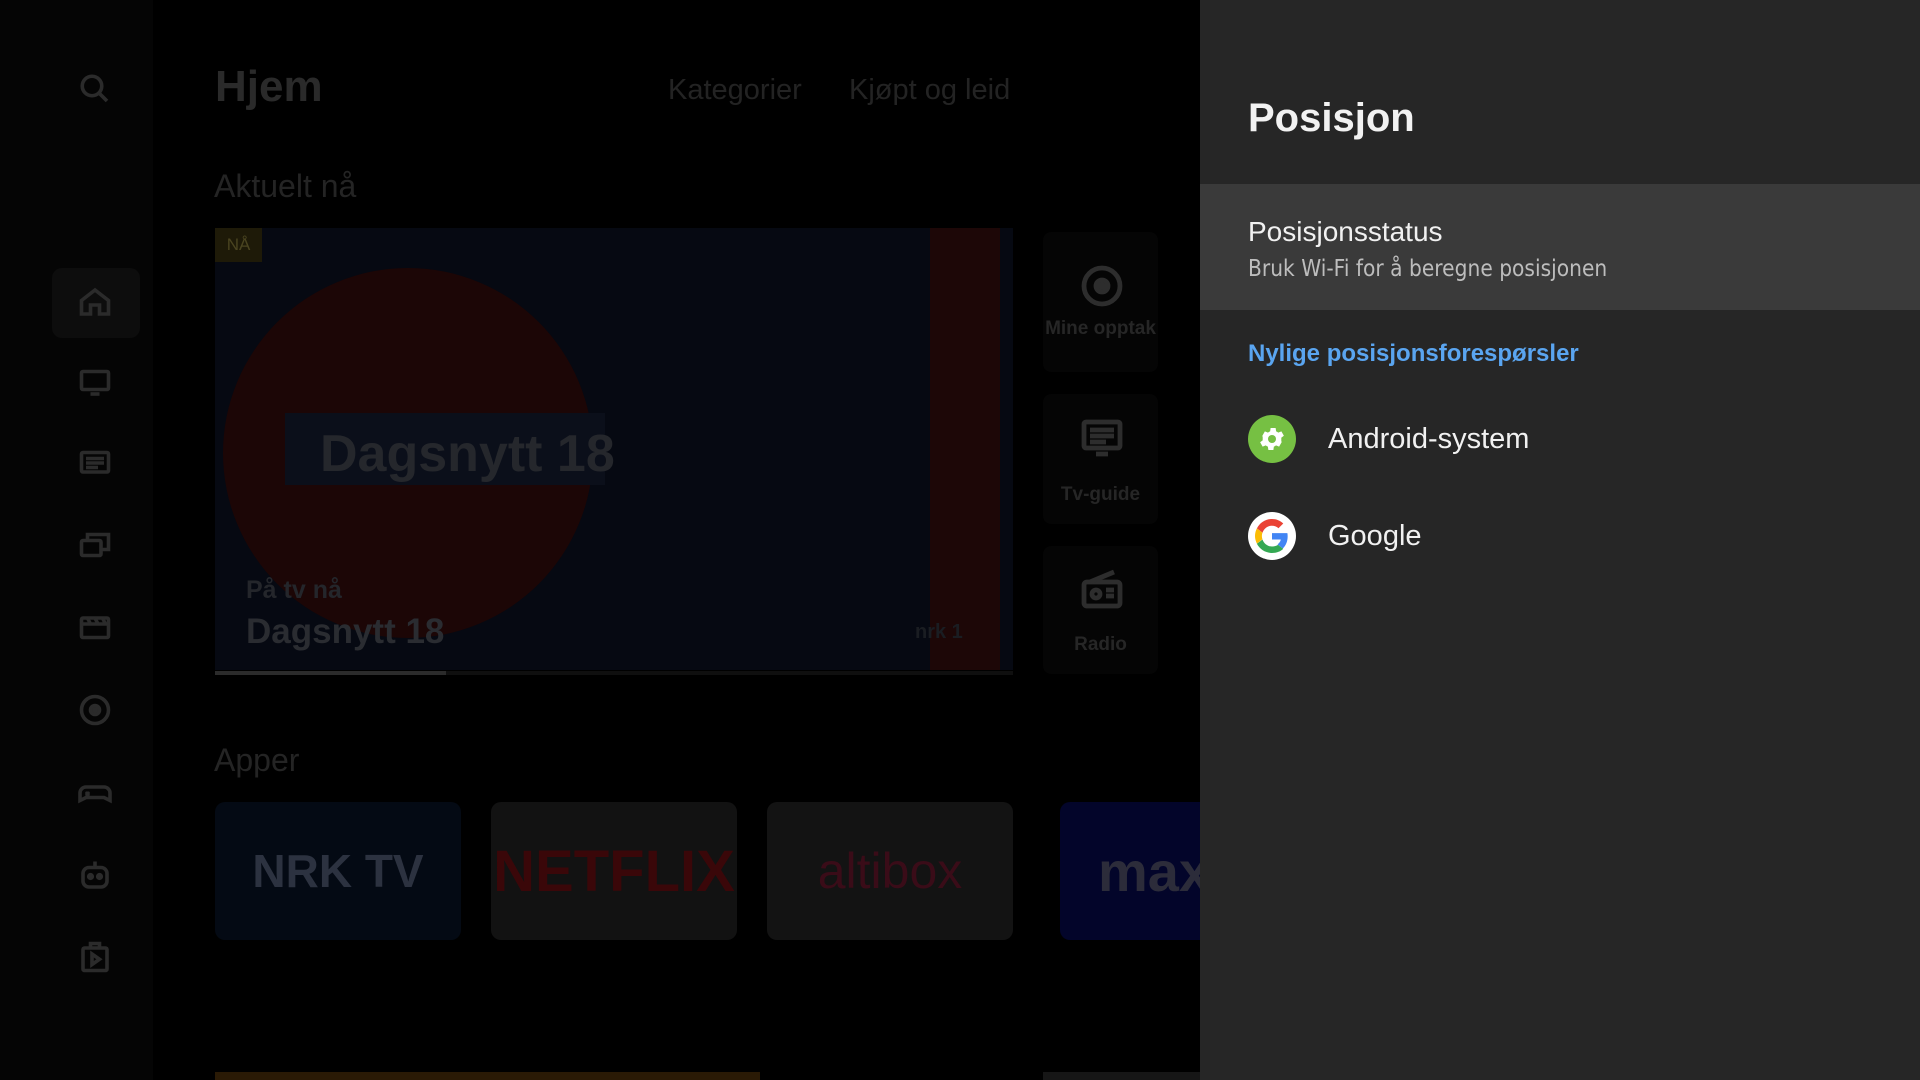  Describe the element at coordinates (1100, 644) in the screenshot. I see `tile-label: Radio` at that location.